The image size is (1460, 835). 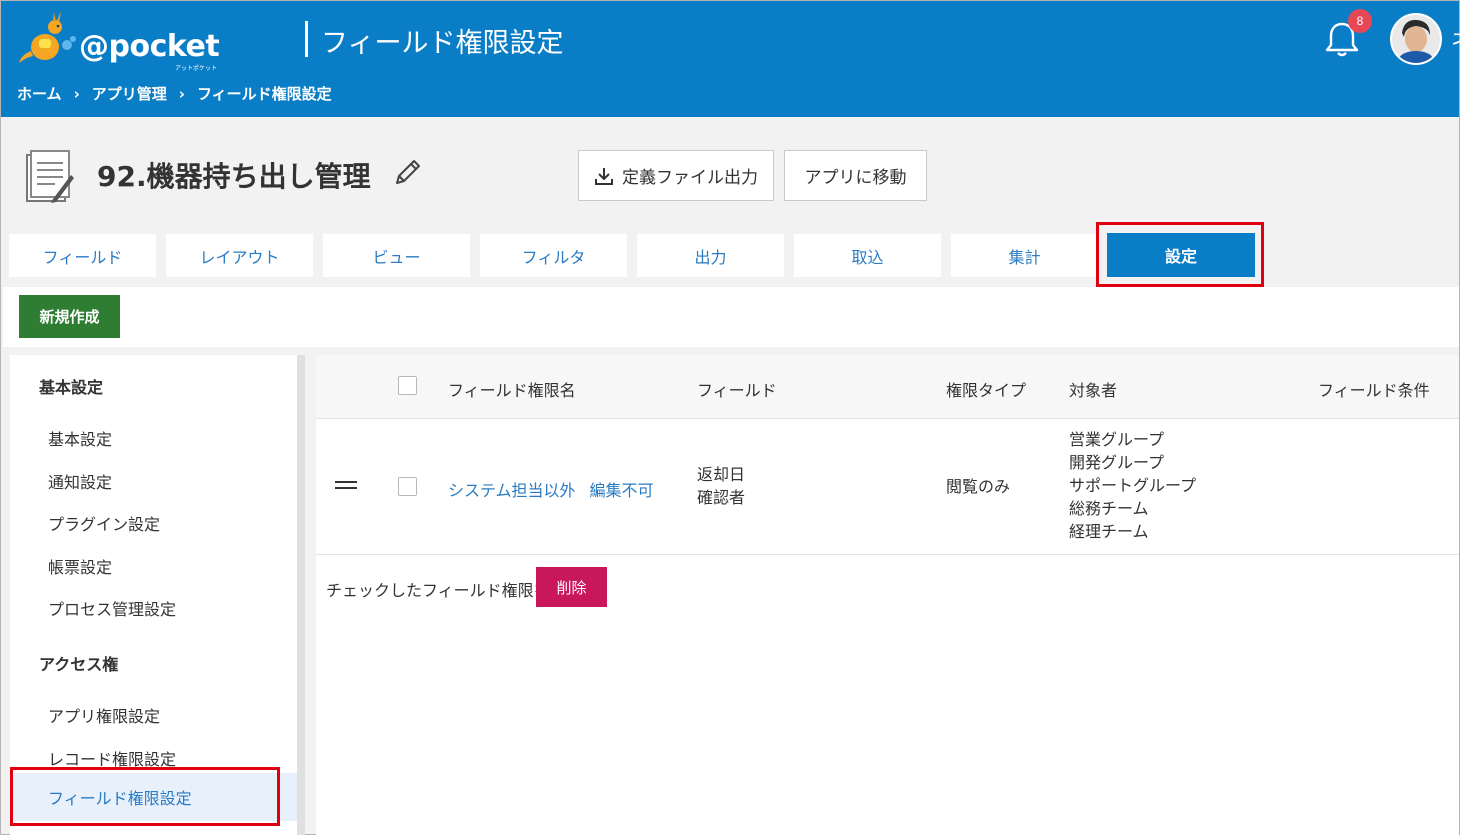 What do you see at coordinates (80, 438) in the screenshot?
I see `sidebar-item-basic-settings: 基本設定` at bounding box center [80, 438].